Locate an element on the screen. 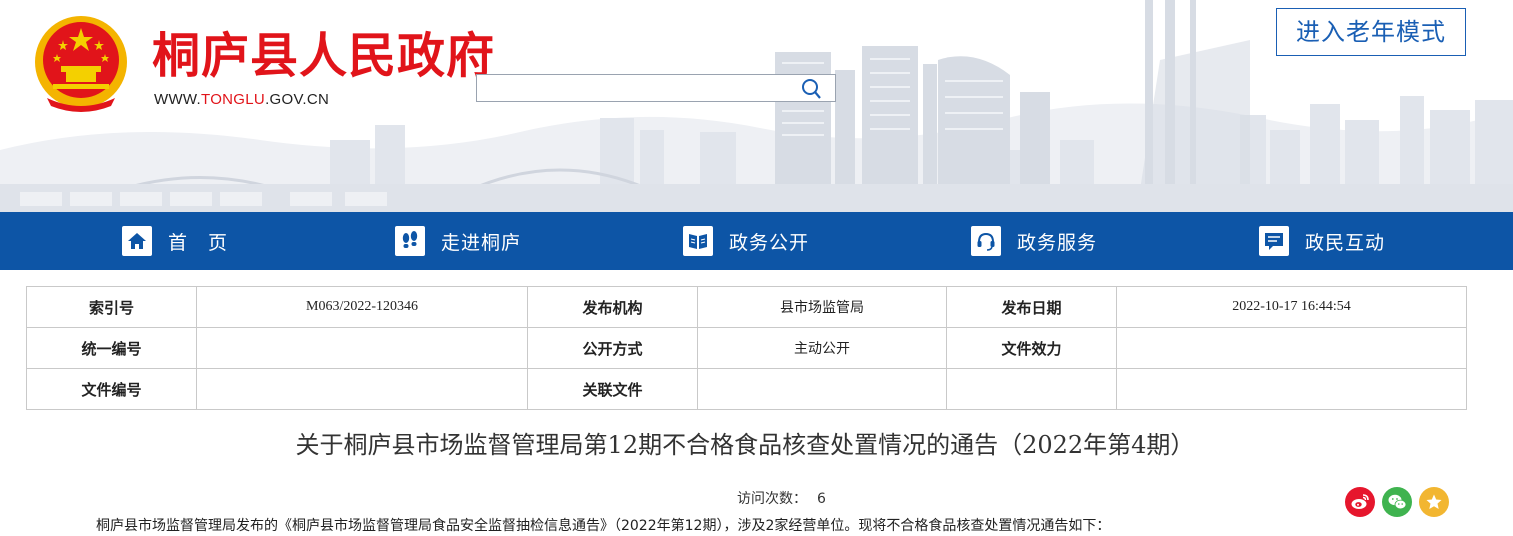  meta-key-index: 索引号 is located at coordinates (111, 307).